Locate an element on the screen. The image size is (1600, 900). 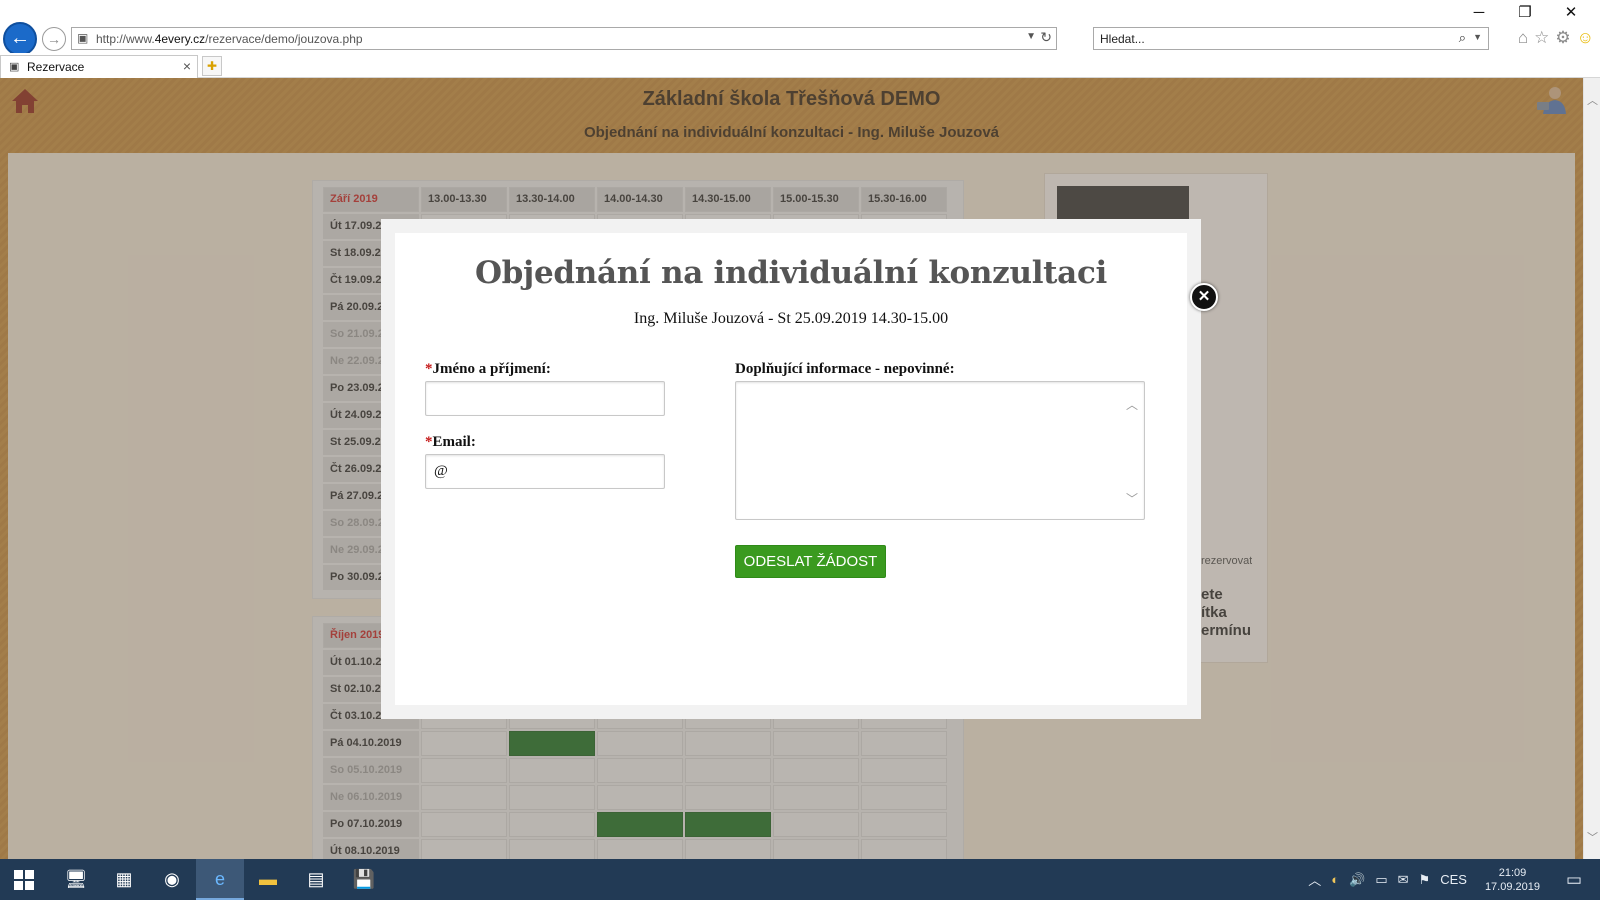
browser-toolbar-icons: ⌂ ☆ ⚙ ☺ is located at coordinates (1556, 38).